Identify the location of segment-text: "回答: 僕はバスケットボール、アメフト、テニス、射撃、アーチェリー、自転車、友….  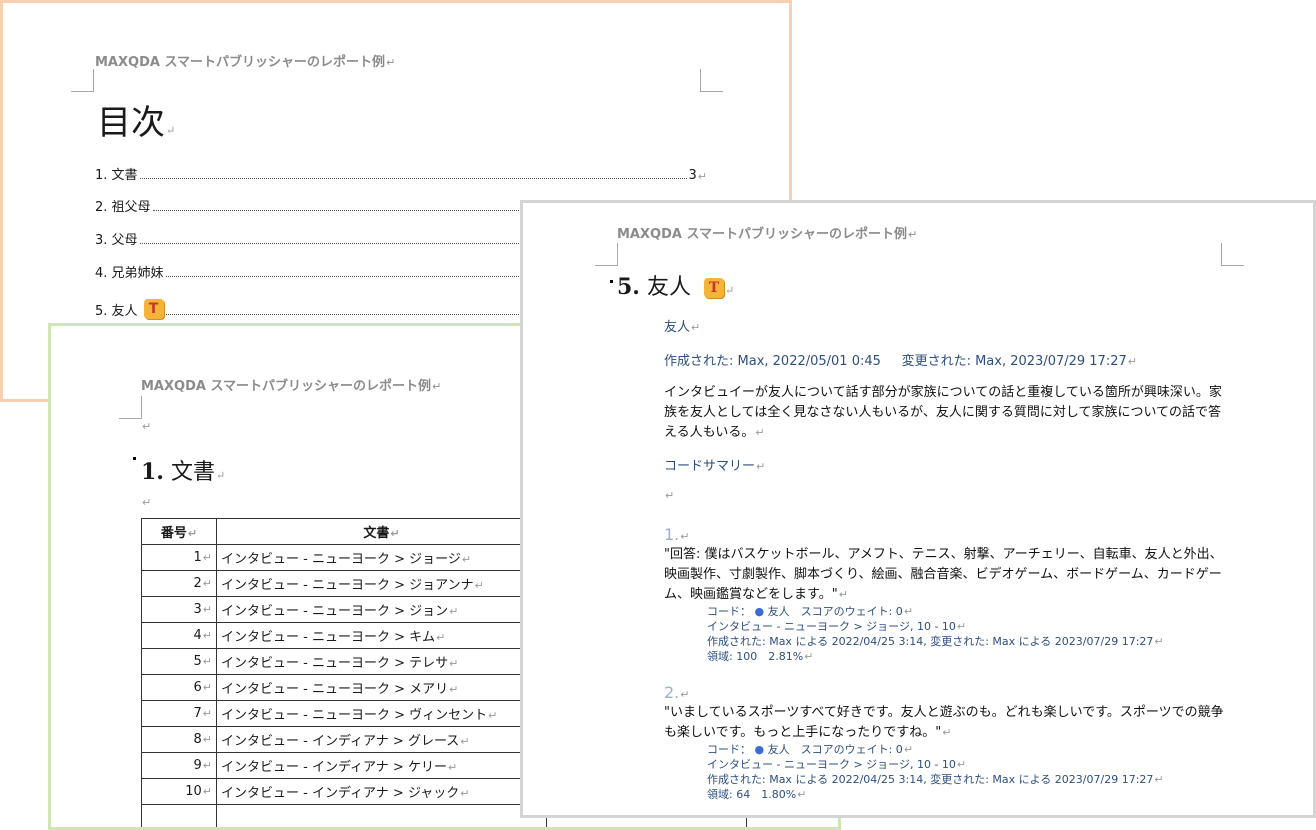
(943, 574).